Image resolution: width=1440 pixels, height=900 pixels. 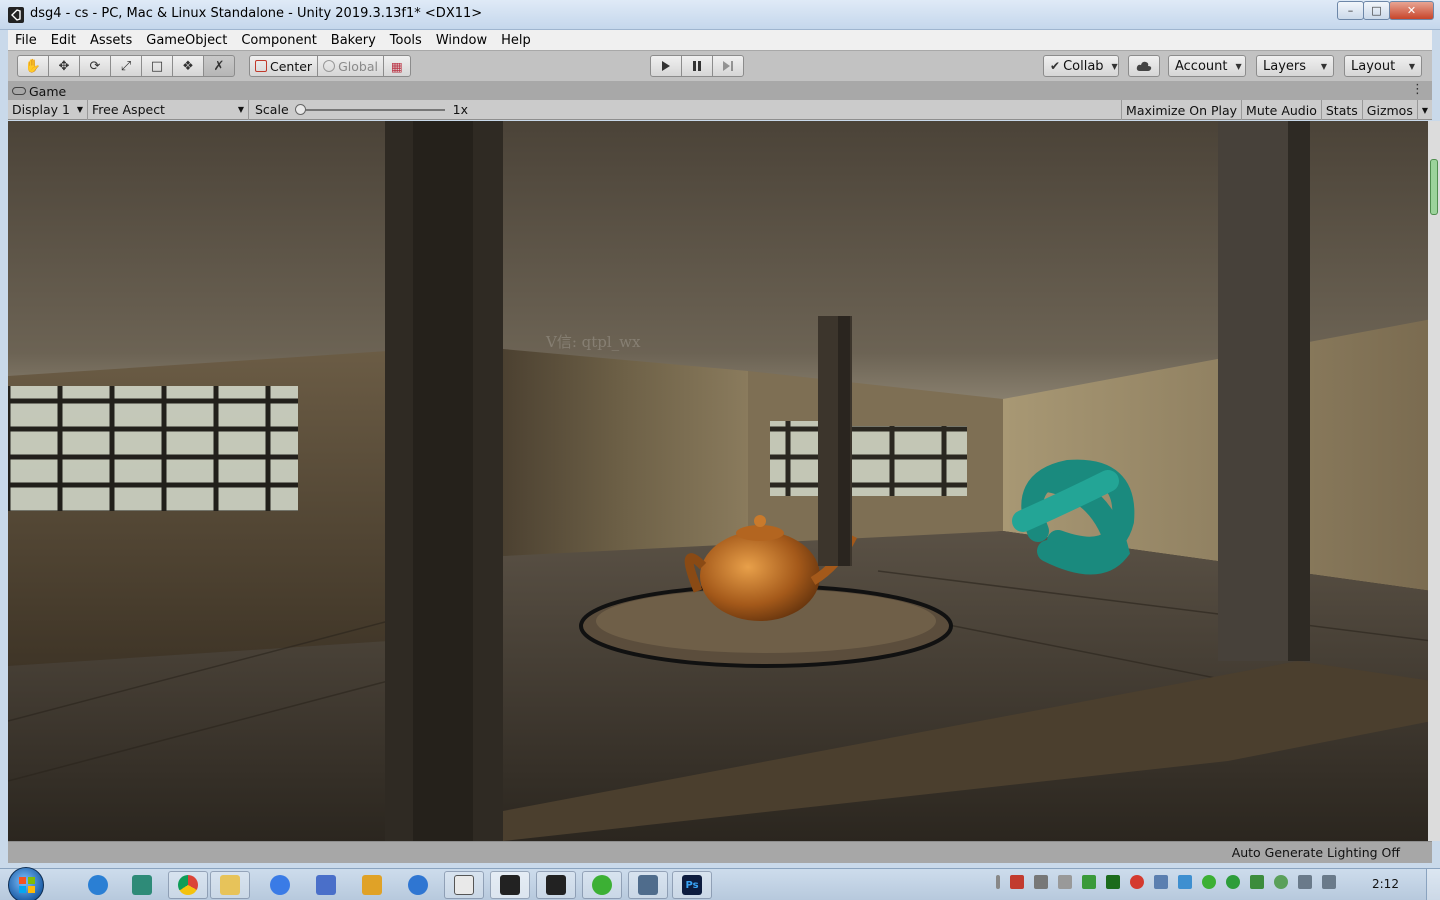 What do you see at coordinates (1315, 852) in the screenshot?
I see `status-message: Auto Generate Lighting Off` at bounding box center [1315, 852].